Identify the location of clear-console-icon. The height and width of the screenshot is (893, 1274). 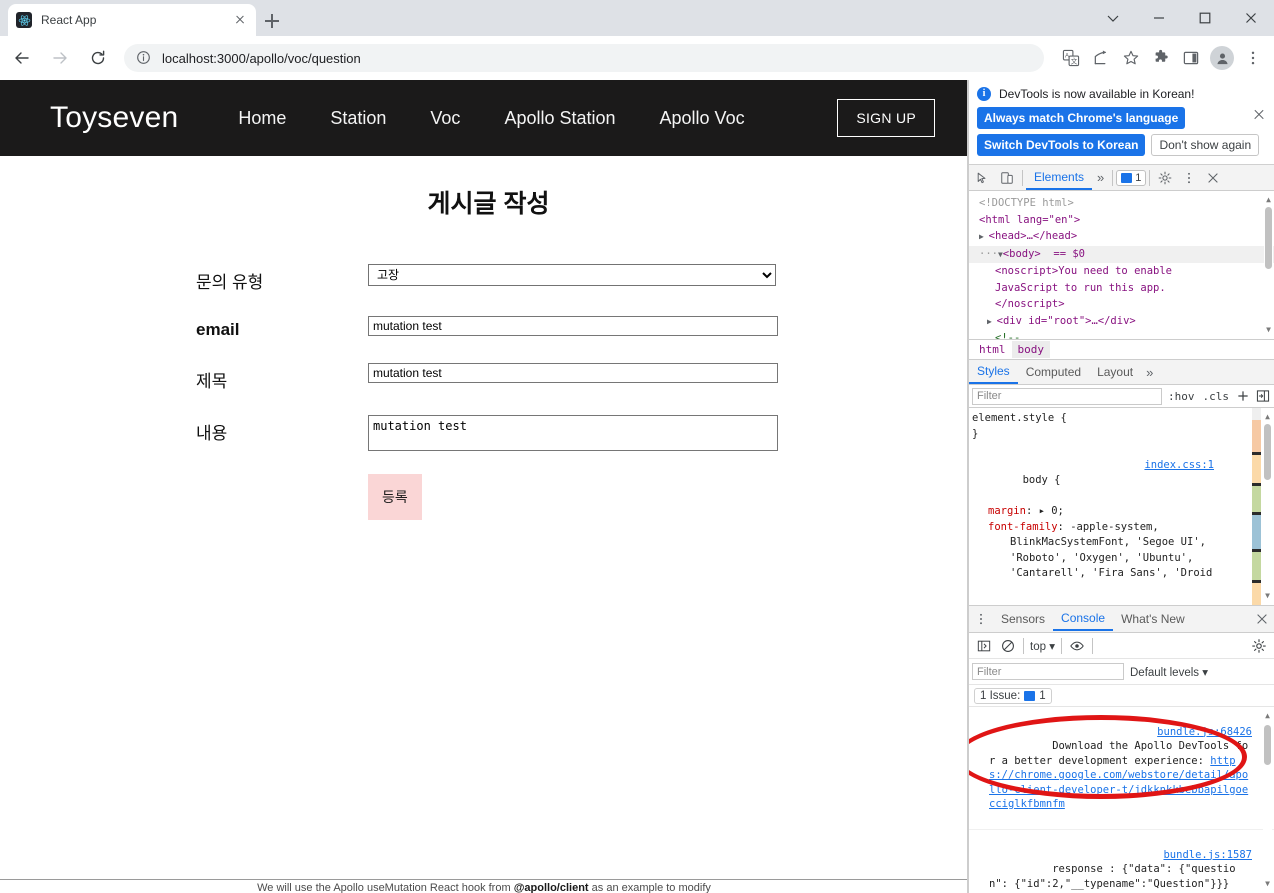
(1008, 646).